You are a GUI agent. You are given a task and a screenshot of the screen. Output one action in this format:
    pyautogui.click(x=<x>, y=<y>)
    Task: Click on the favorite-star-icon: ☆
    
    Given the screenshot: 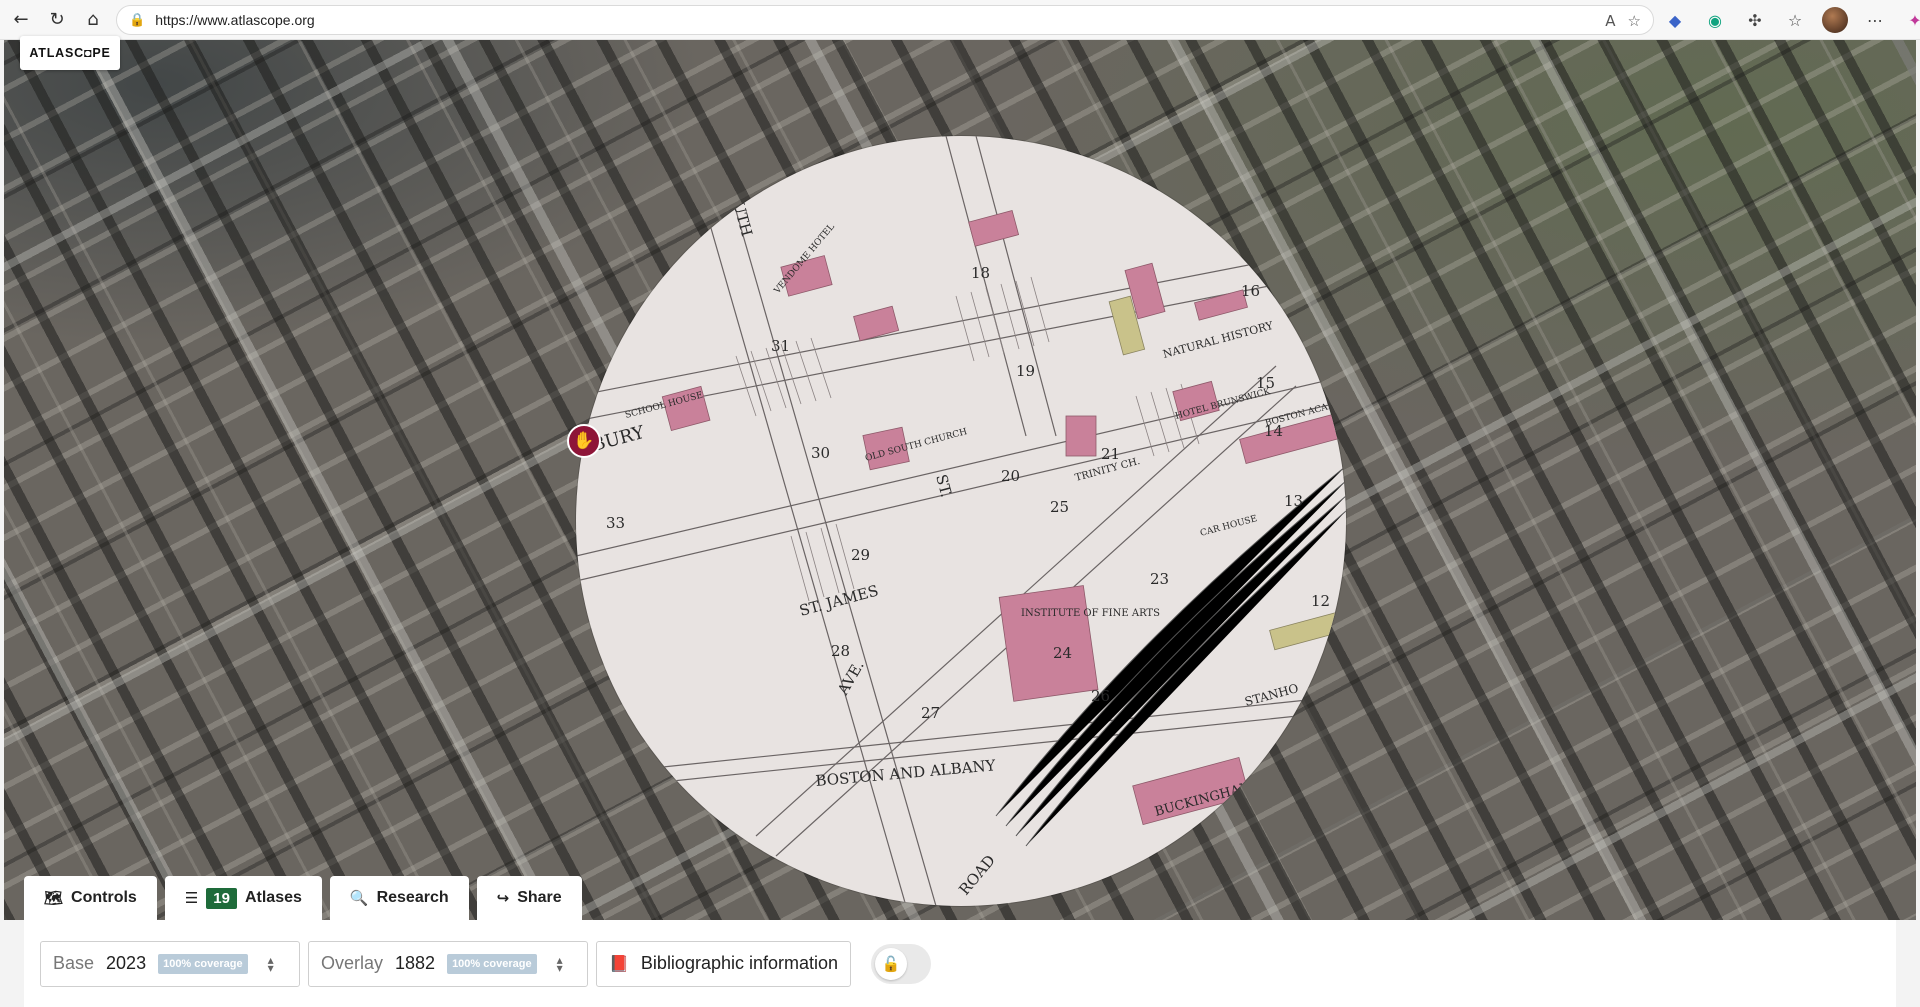 What is the action you would take?
    pyautogui.click(x=1634, y=21)
    